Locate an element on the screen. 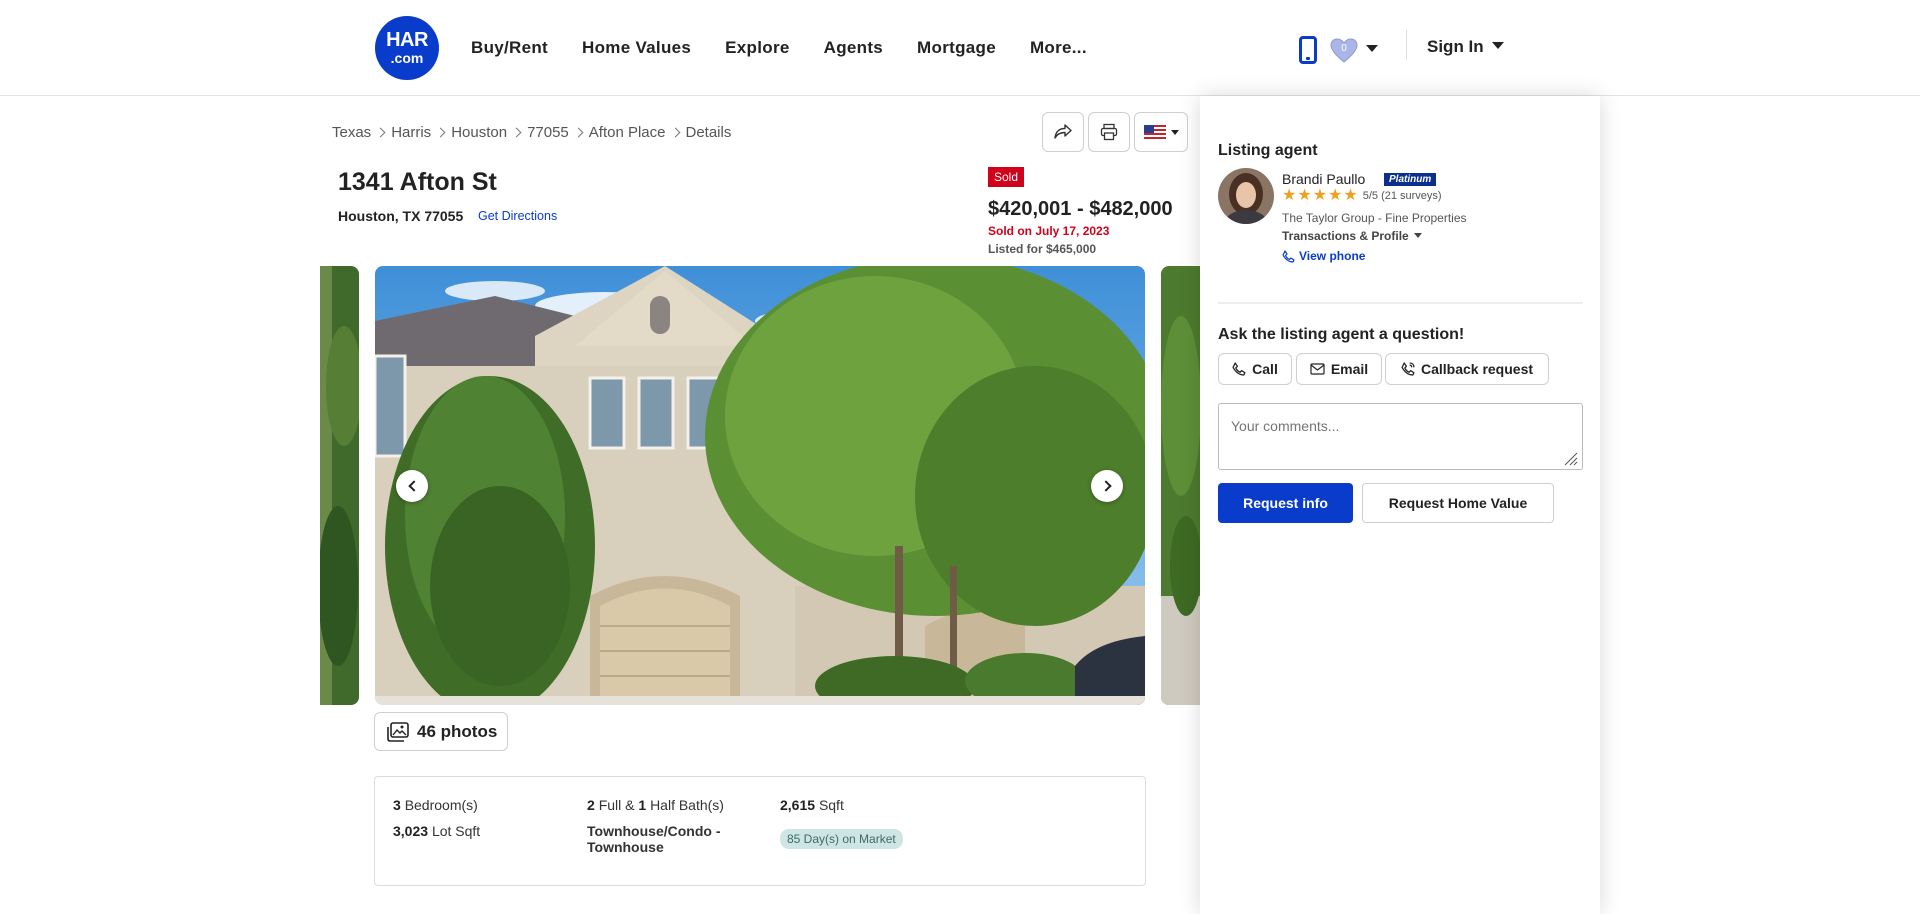 The width and height of the screenshot is (1920, 914). get-directions-link: Get Directions is located at coordinates (517, 216).